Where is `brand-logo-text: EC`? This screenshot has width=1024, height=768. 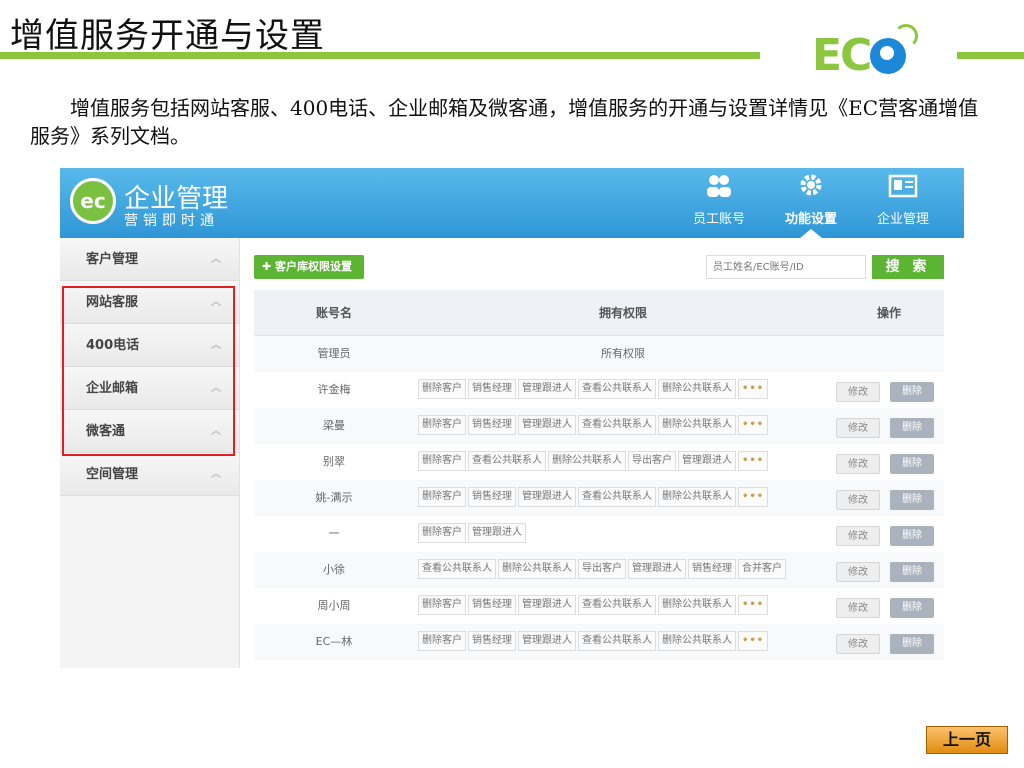
brand-logo-text: EC is located at coordinates (842, 55).